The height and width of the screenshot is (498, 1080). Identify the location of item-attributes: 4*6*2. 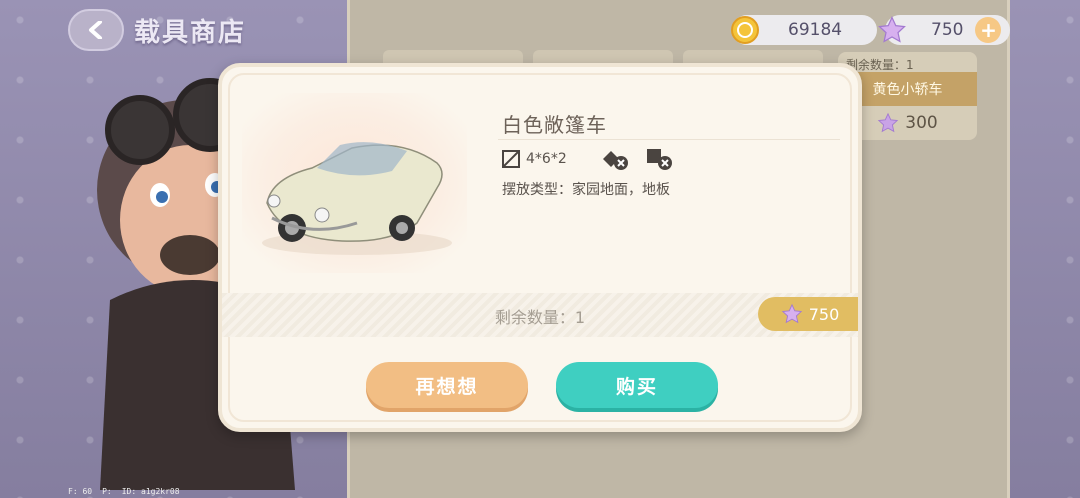
(588, 159).